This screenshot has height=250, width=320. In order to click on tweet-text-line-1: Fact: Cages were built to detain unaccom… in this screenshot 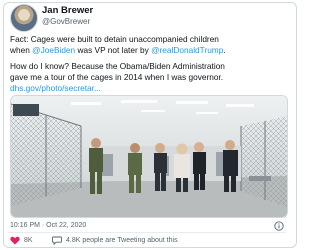, I will do `click(114, 39)`.